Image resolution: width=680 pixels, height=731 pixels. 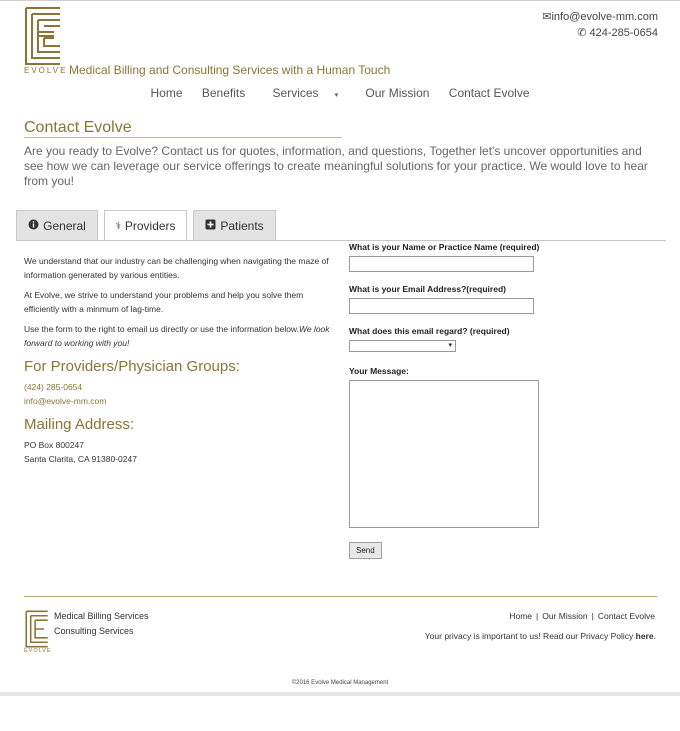 I want to click on page-title: Contact Evolve, so click(x=78, y=127).